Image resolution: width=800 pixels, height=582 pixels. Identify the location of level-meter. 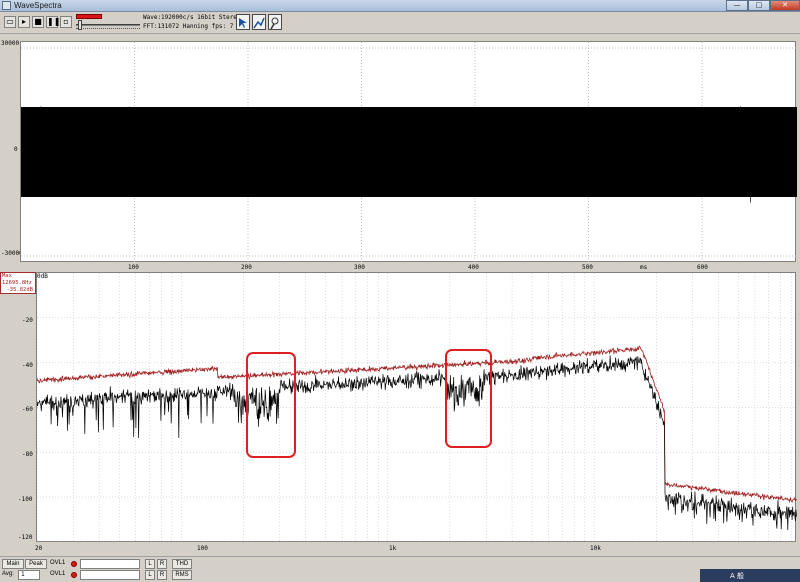
(89, 16).